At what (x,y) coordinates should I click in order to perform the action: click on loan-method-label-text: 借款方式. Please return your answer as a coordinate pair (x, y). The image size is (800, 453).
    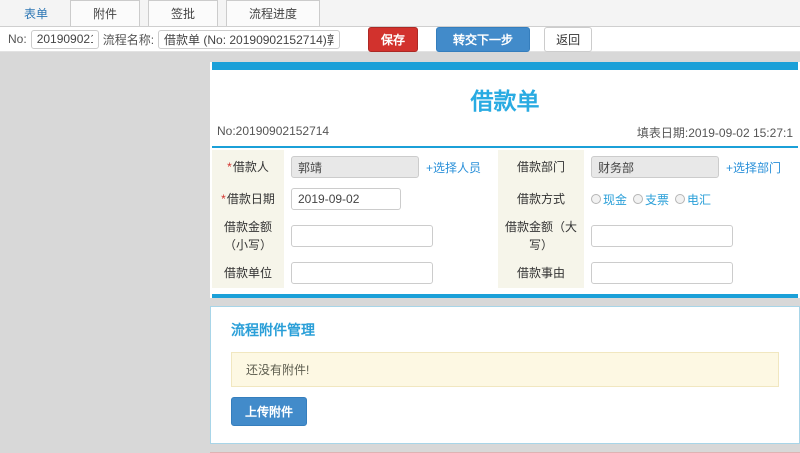
    Looking at the image, I should click on (540, 199).